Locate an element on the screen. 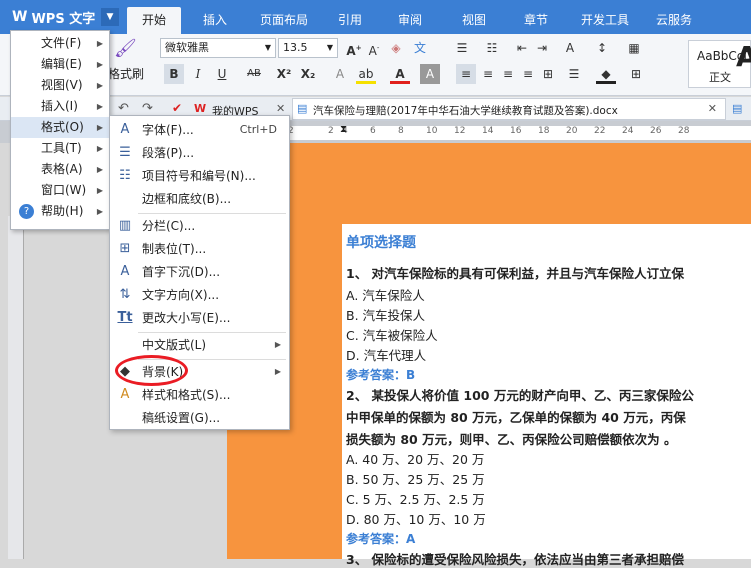 The height and width of the screenshot is (568, 751). increase-indent-icon: ⇥ is located at coordinates (542, 48).